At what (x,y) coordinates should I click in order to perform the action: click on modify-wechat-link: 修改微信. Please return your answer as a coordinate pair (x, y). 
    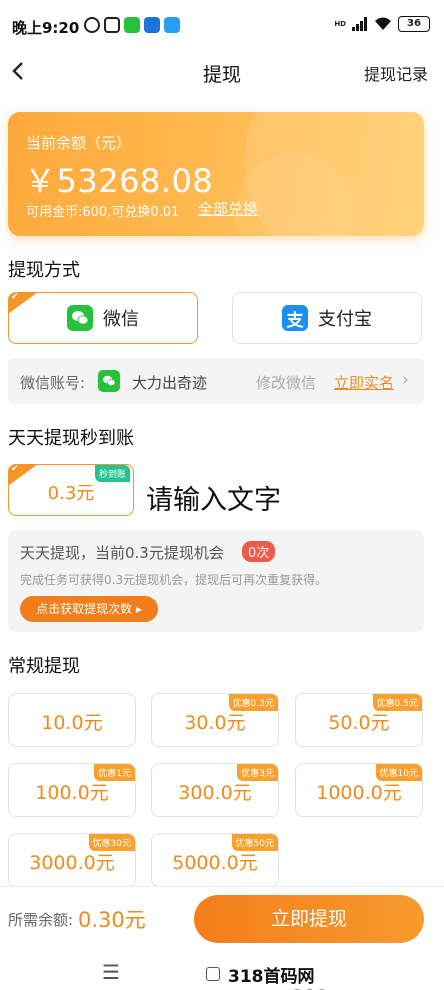
    Looking at the image, I should click on (286, 382).